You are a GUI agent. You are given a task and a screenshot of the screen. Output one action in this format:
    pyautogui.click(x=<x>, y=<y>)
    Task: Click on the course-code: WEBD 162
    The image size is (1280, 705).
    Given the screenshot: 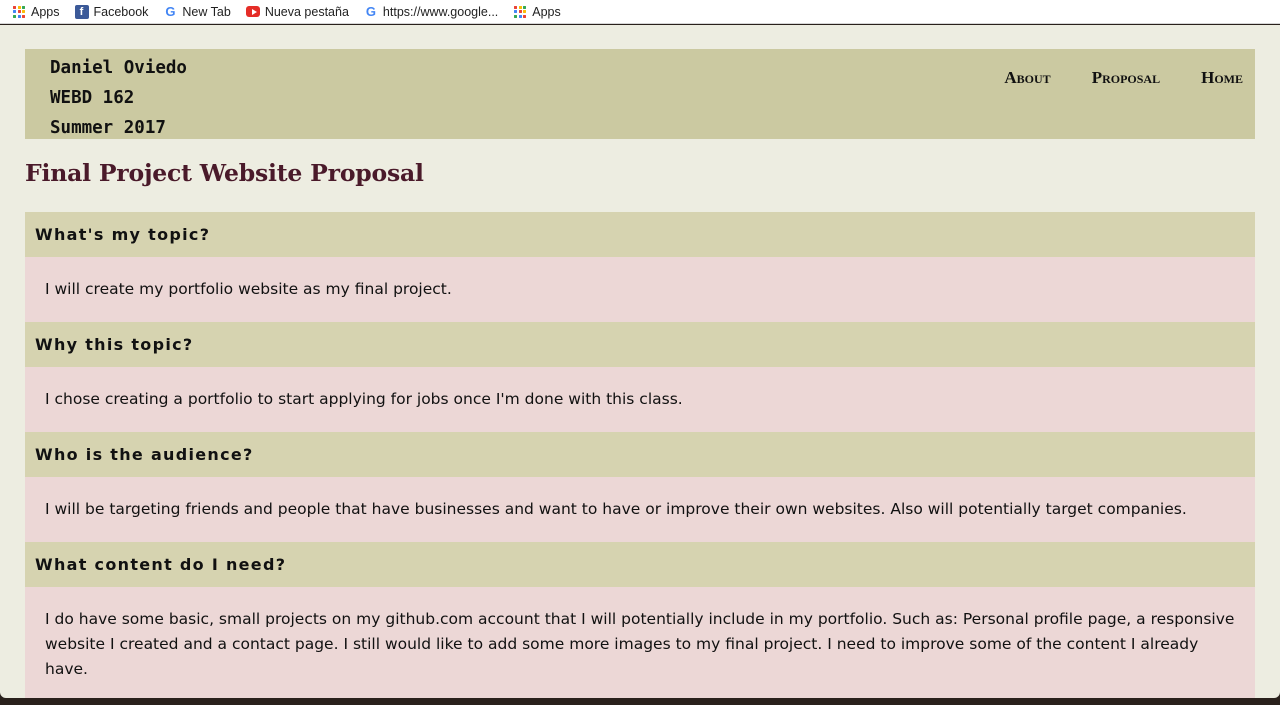 What is the action you would take?
    pyautogui.click(x=92, y=98)
    